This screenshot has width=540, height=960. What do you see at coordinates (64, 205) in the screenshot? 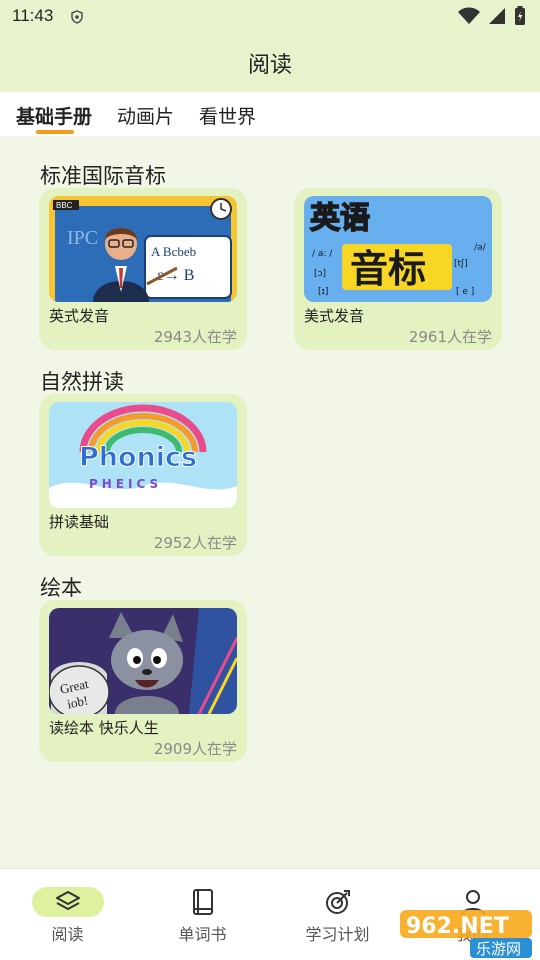
I see `thumb-text-bbc: BBC` at bounding box center [64, 205].